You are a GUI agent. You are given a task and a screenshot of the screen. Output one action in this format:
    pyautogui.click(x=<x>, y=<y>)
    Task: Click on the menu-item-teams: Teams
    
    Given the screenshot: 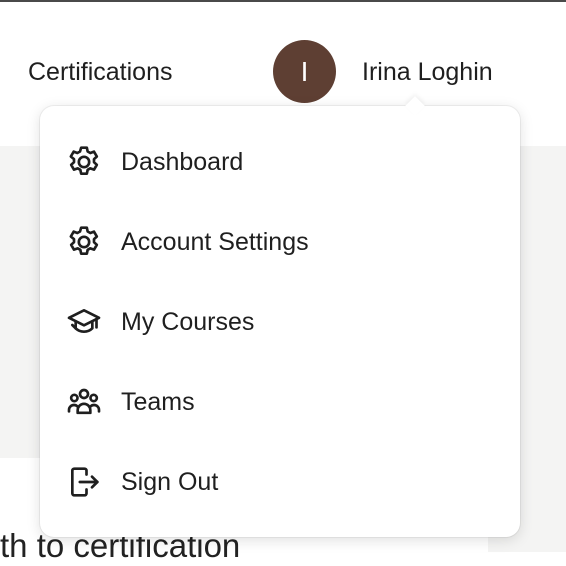 What is the action you would take?
    pyautogui.click(x=280, y=402)
    